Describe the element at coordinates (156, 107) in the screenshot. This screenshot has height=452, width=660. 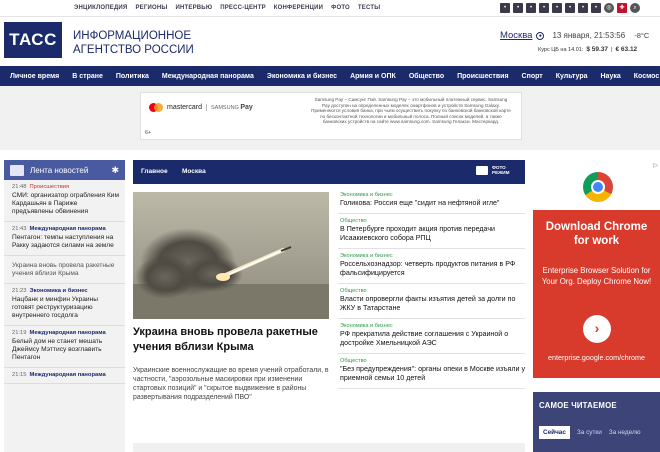
I see `mastercard-icon` at that location.